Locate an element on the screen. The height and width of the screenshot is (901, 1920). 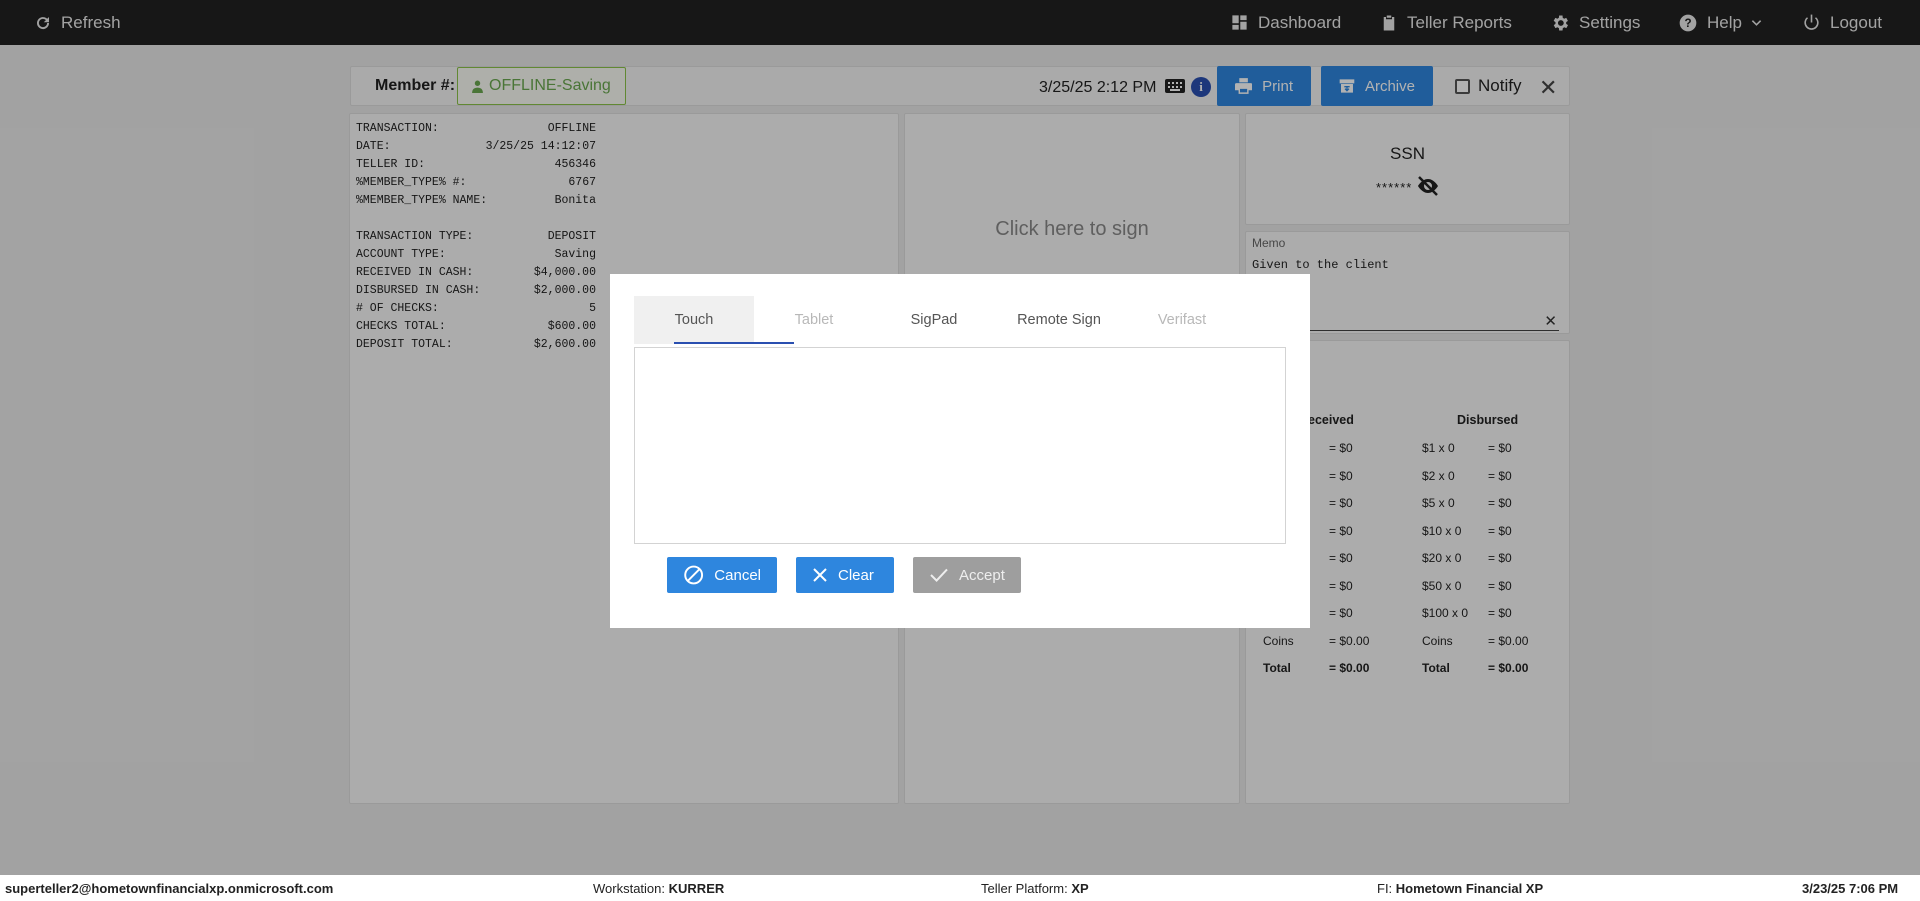
check-icon is located at coordinates (939, 575).